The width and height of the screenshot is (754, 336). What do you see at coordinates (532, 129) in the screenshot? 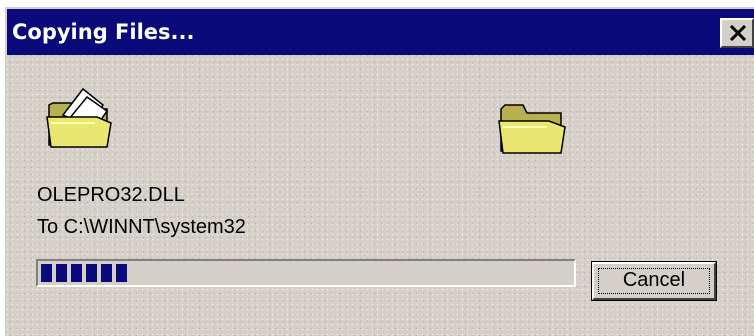
I see `folder-icon` at bounding box center [532, 129].